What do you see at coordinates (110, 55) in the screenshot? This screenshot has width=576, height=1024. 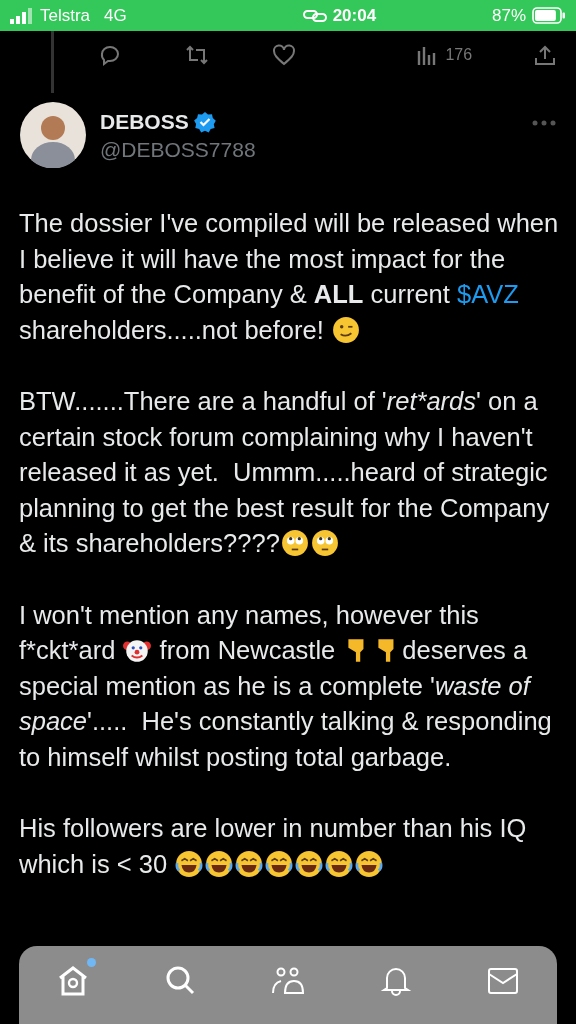 I see `reply-icon` at bounding box center [110, 55].